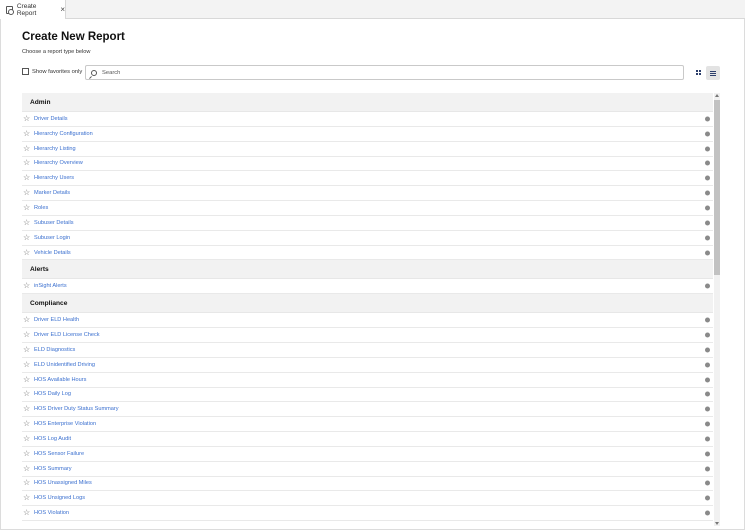  Describe the element at coordinates (713, 73) in the screenshot. I see `list-view-button` at that location.